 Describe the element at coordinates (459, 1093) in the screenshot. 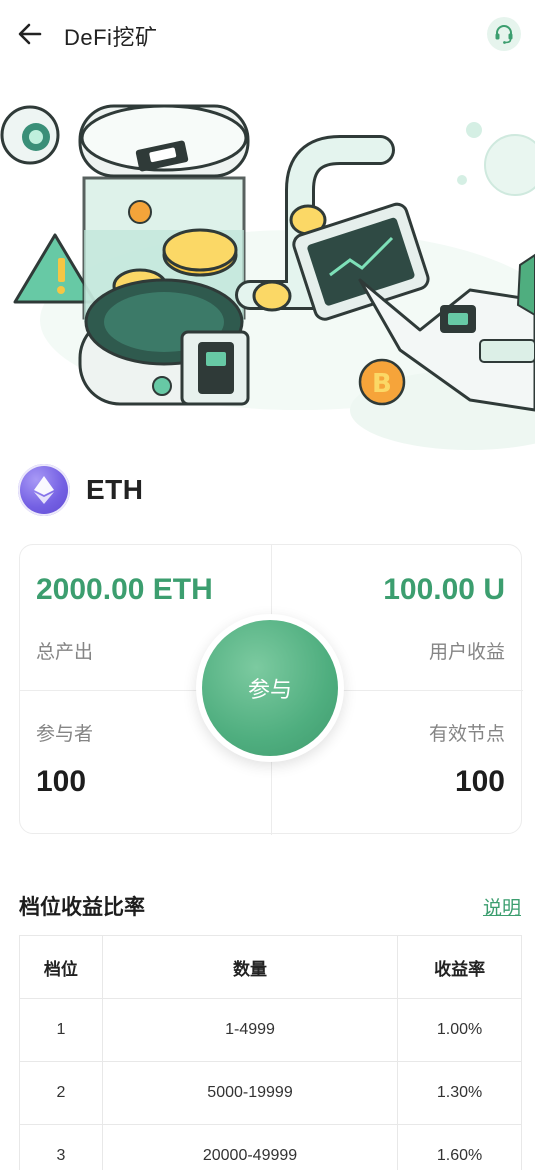

I see `rate-cell: 1.30%` at that location.